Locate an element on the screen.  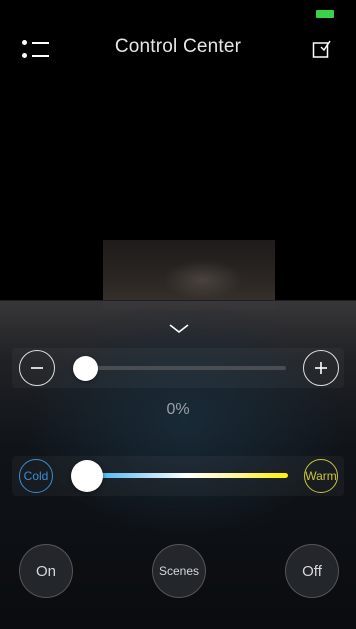
brightness-slider-thumb is located at coordinates (85, 368).